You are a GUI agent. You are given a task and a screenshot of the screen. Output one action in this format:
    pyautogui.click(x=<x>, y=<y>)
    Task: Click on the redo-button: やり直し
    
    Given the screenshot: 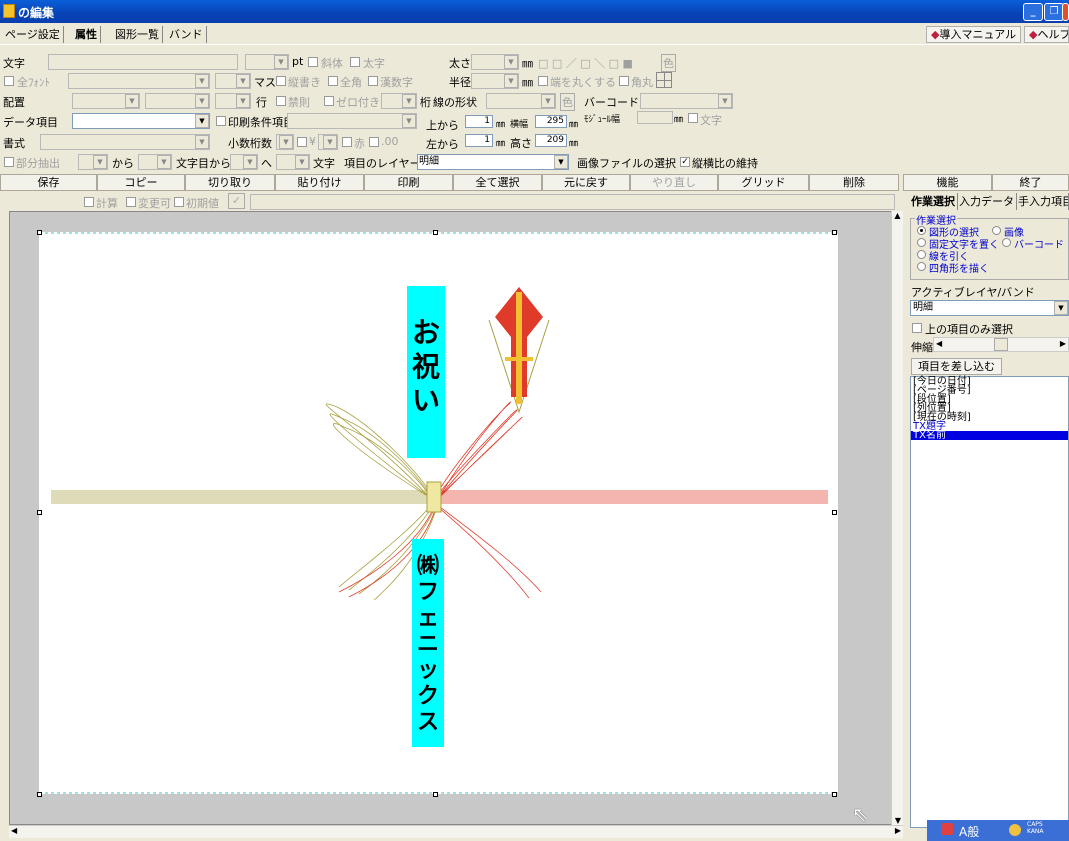 What is the action you would take?
    pyautogui.click(x=674, y=182)
    